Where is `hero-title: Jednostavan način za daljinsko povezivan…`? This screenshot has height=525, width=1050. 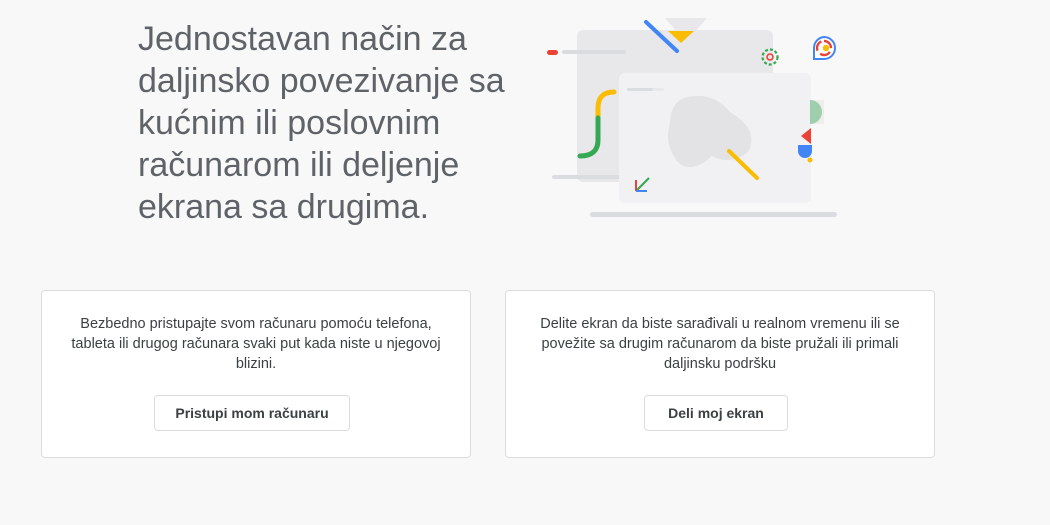 hero-title: Jednostavan način za daljinsko povezivan… is located at coordinates (321, 123).